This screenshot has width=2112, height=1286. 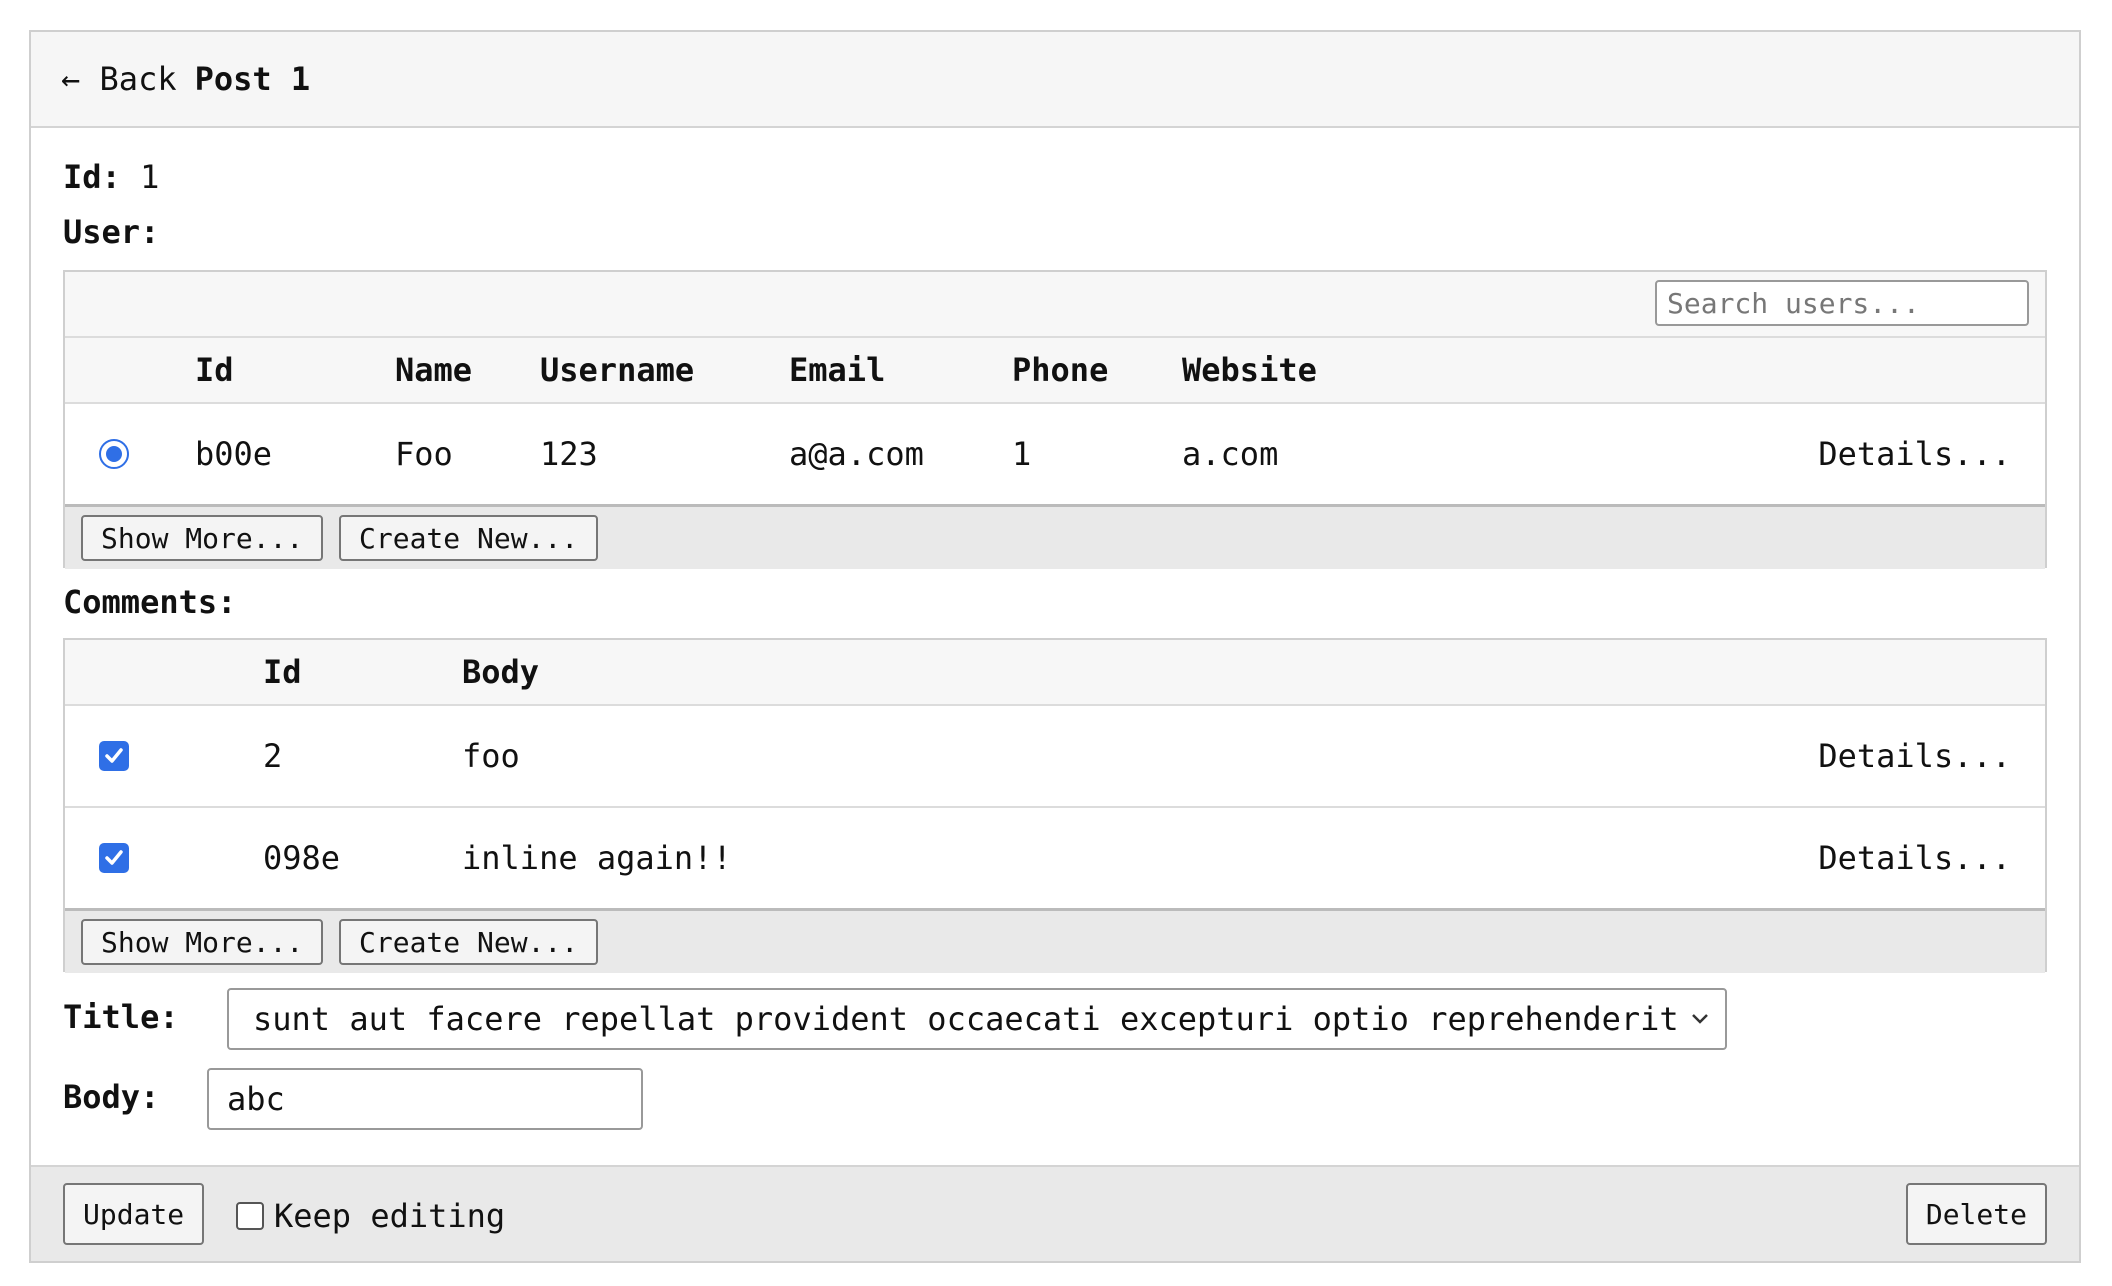 What do you see at coordinates (134, 1214) in the screenshot?
I see `update-button: Update` at bounding box center [134, 1214].